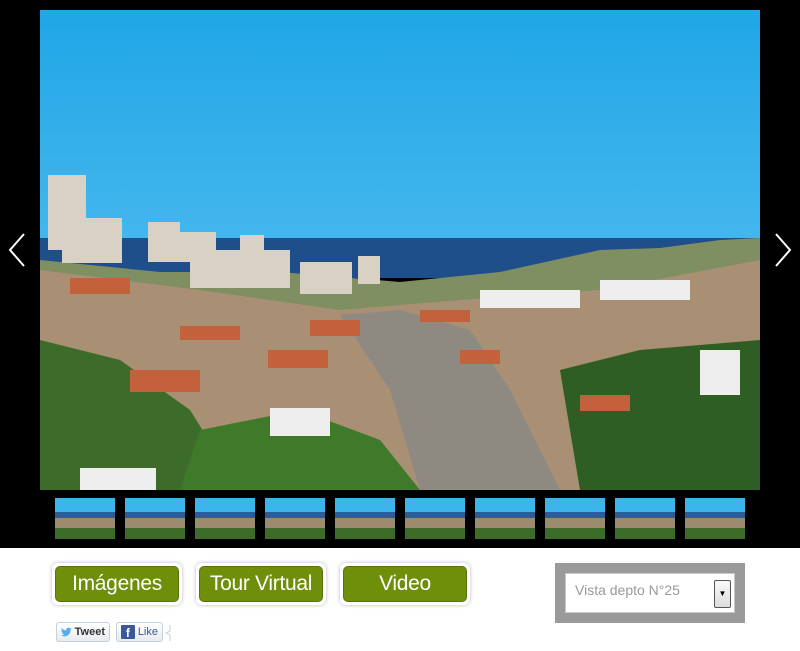  I want to click on next-photo-button, so click(783, 250).